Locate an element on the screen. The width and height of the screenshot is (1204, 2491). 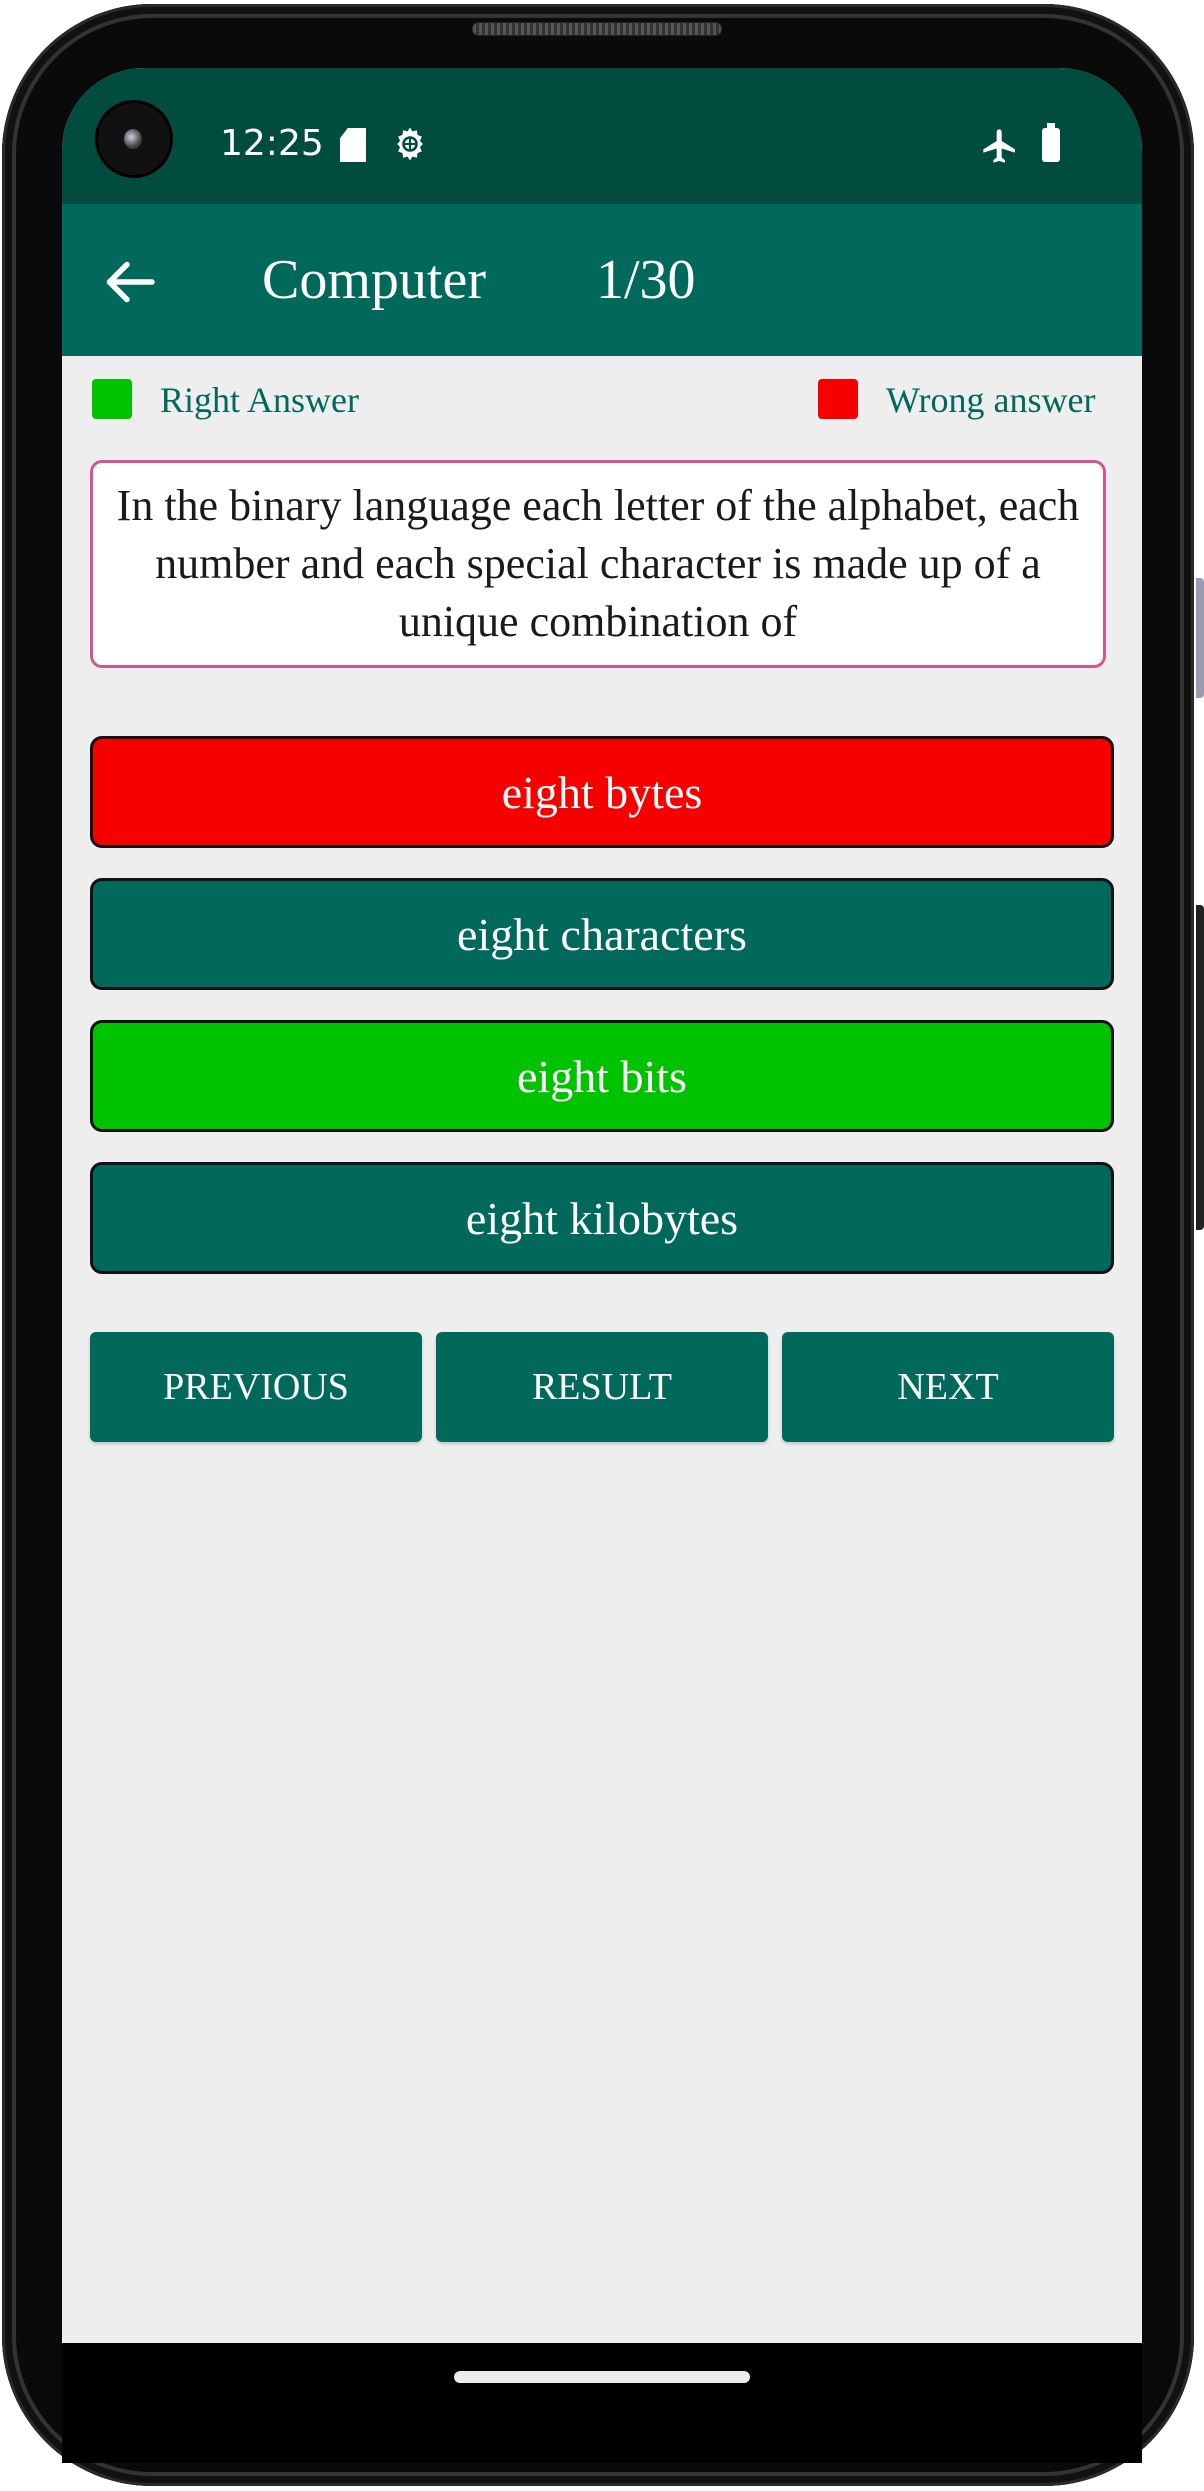
result-button: RESULT is located at coordinates (602, 1387).